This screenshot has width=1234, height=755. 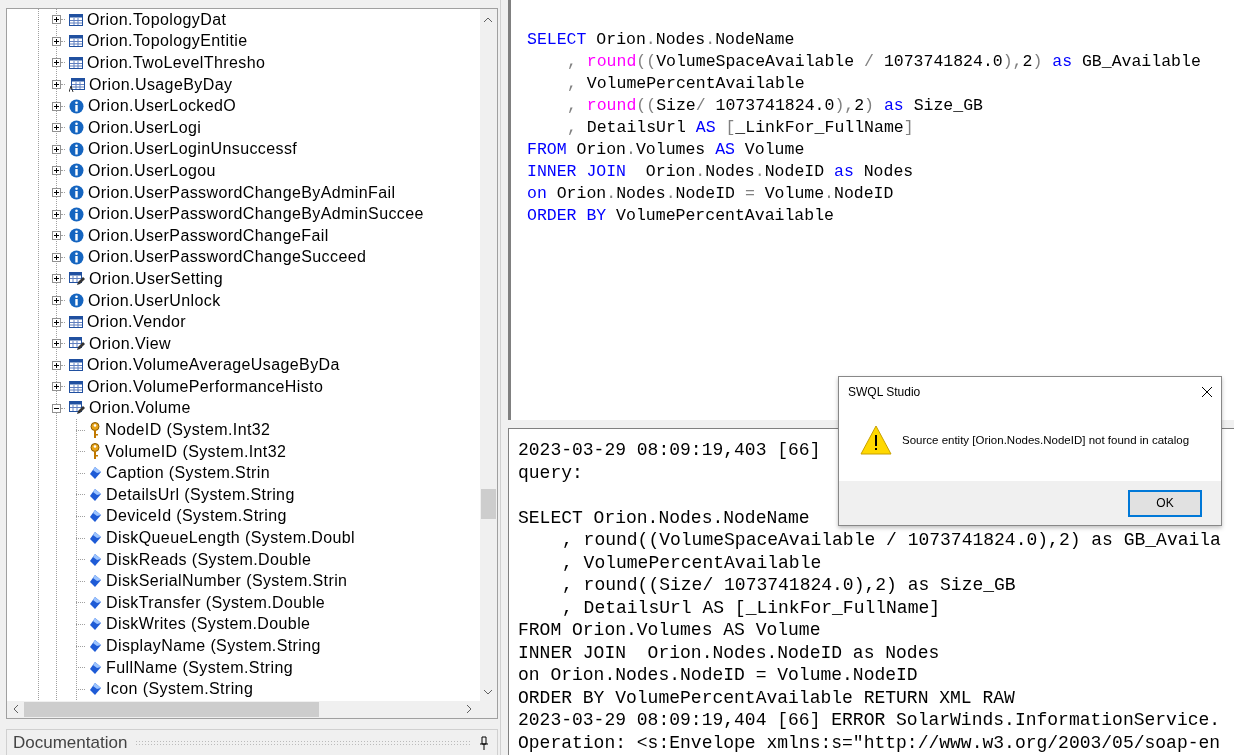 What do you see at coordinates (718, 675) in the screenshot?
I see `log-line: on Orion.Nodes.NodeID = Volume.NodeID` at bounding box center [718, 675].